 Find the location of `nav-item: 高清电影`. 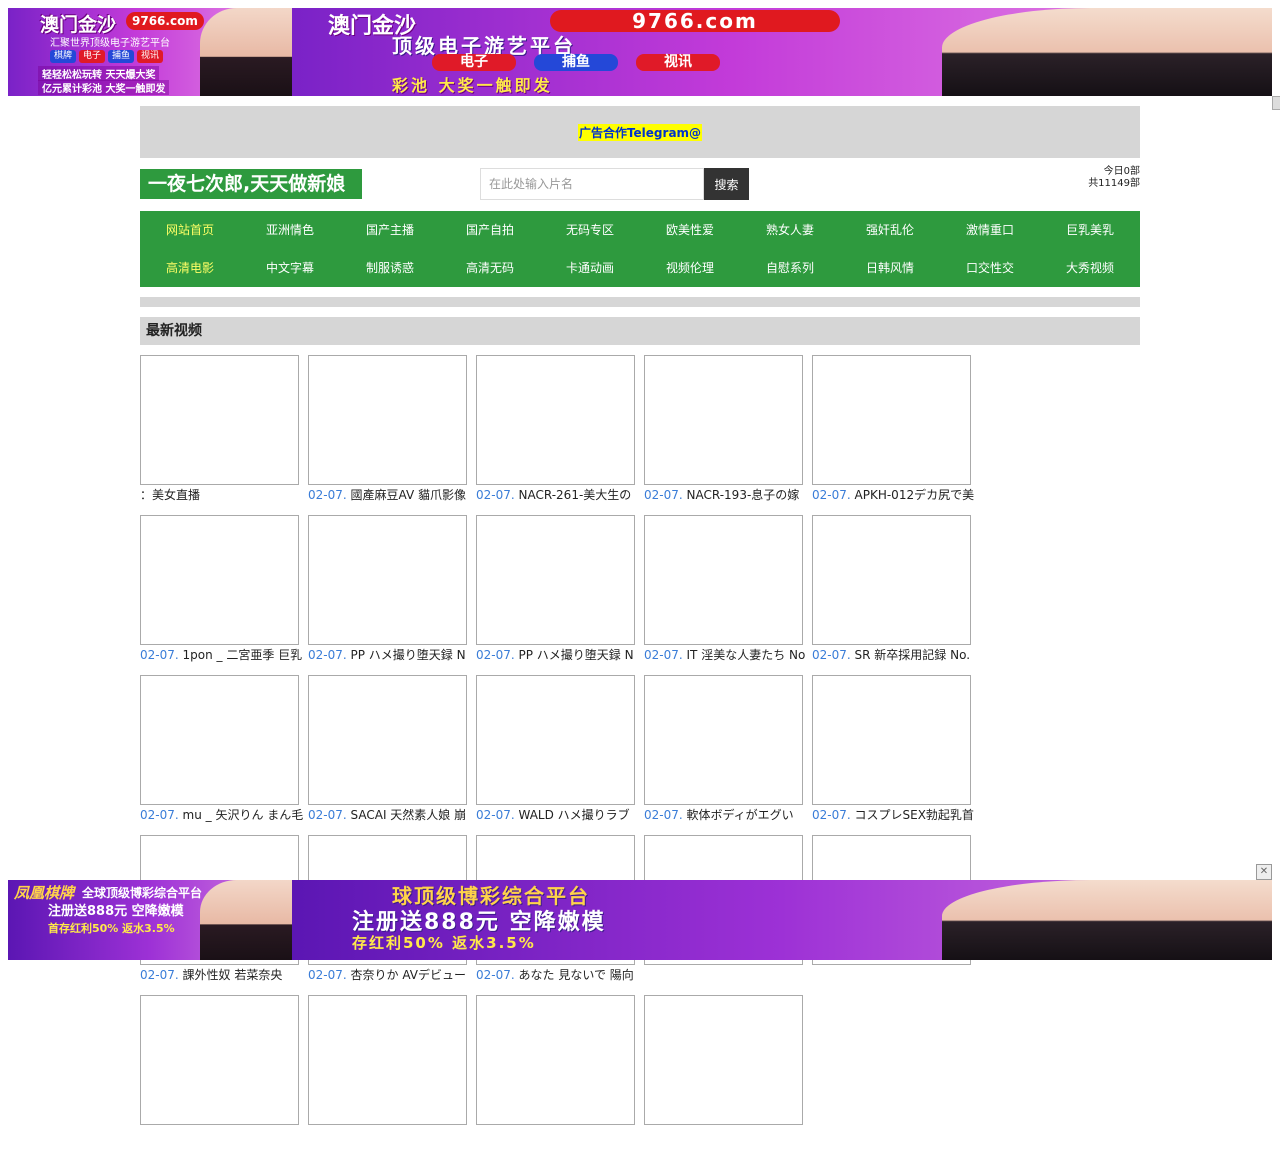

nav-item: 高清电影 is located at coordinates (190, 268).